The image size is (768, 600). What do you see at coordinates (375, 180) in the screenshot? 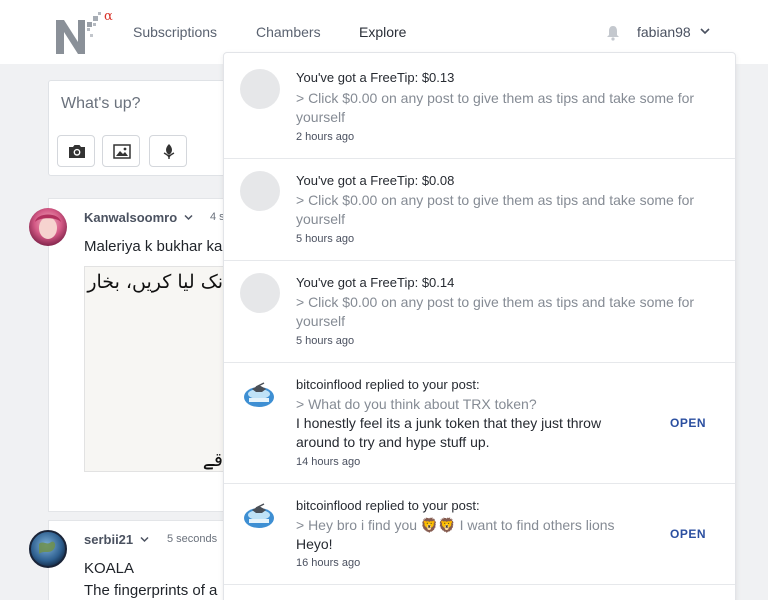
I see `notification-title: You've got a FreeTip: $0.08` at bounding box center [375, 180].